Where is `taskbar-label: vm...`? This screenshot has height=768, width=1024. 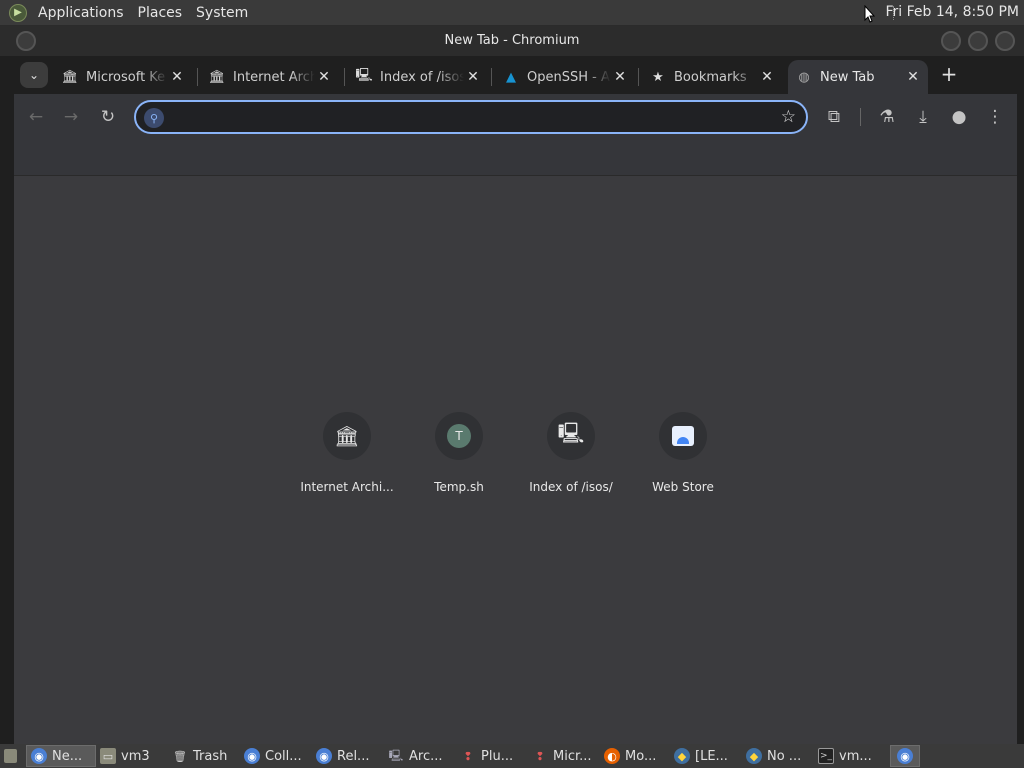
taskbar-label: vm... is located at coordinates (855, 756).